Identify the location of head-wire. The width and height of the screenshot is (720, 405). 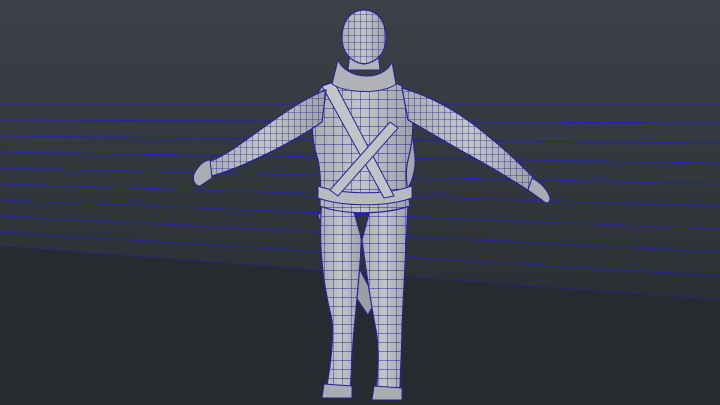
(364, 37).